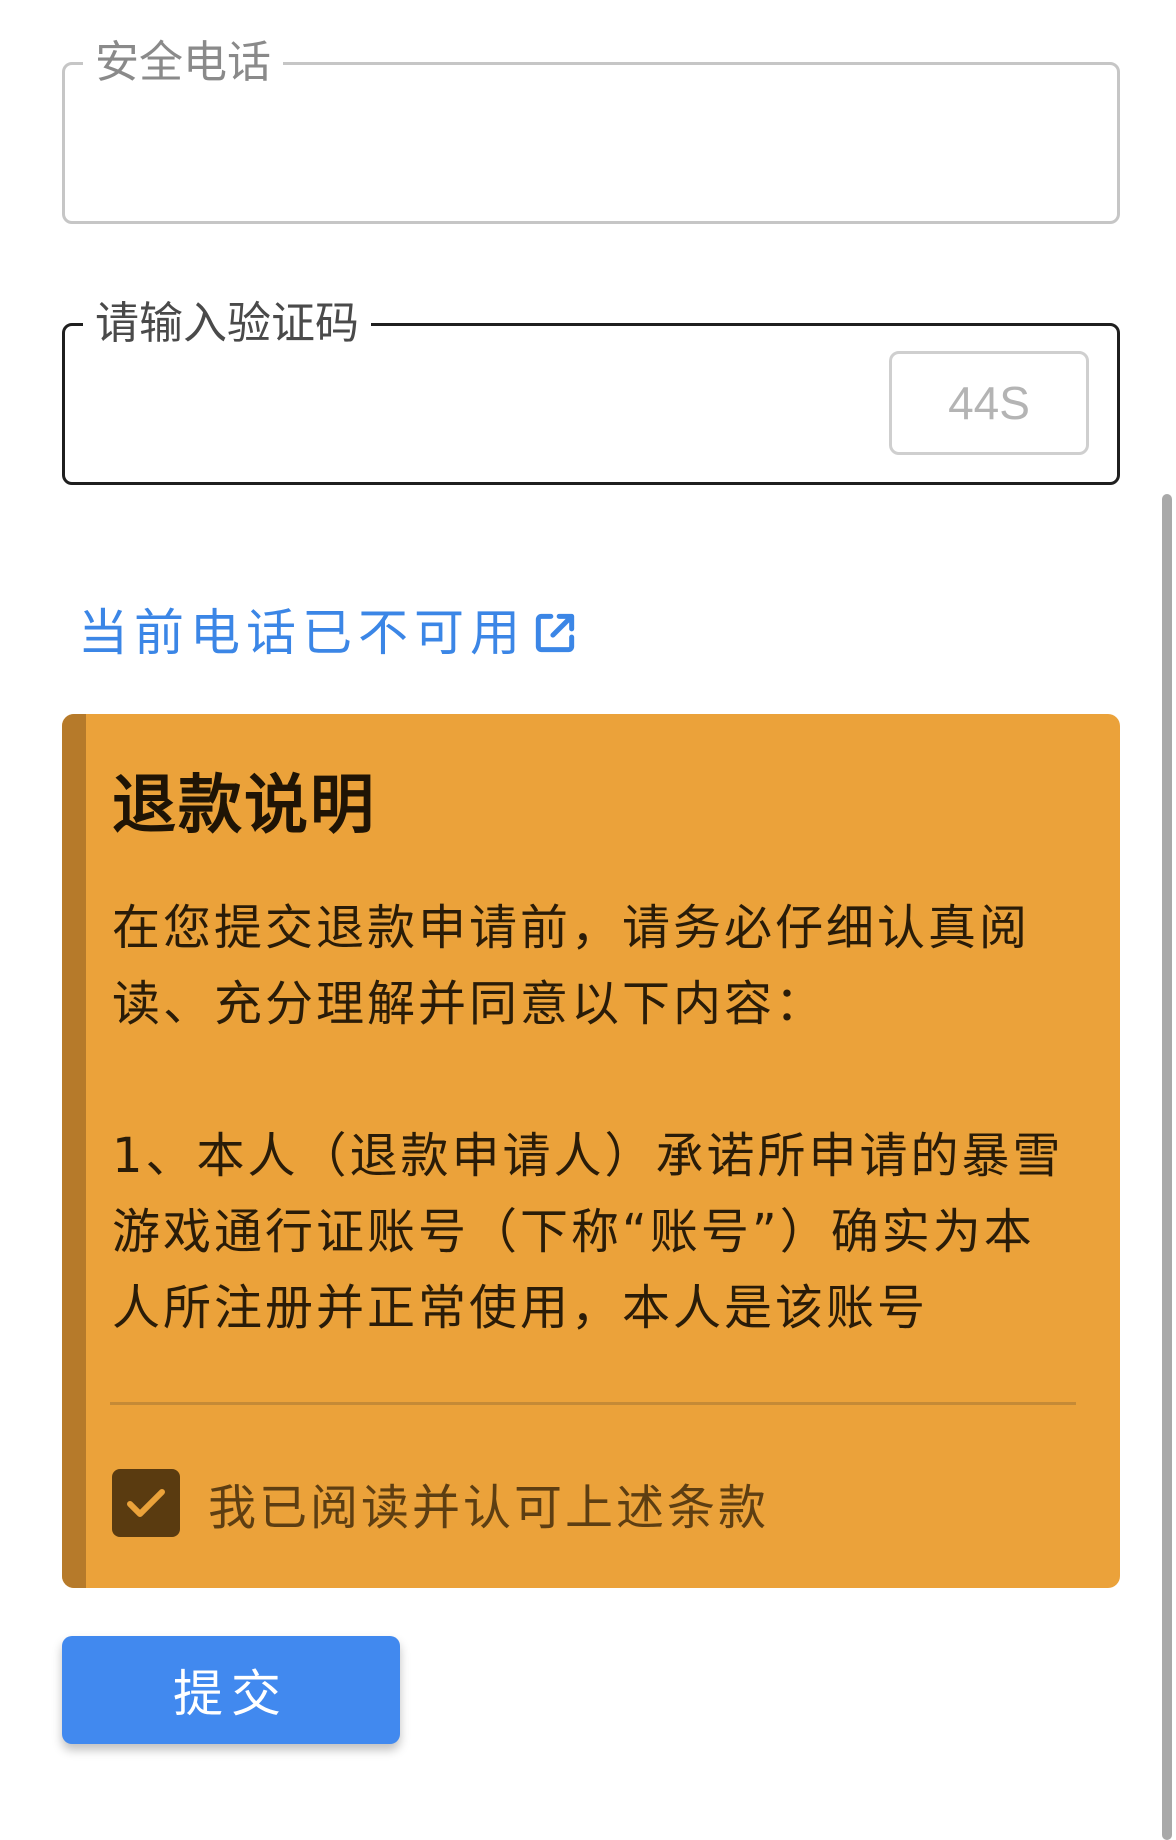  What do you see at coordinates (183, 63) in the screenshot?
I see `safe-phone-label: 安全电话` at bounding box center [183, 63].